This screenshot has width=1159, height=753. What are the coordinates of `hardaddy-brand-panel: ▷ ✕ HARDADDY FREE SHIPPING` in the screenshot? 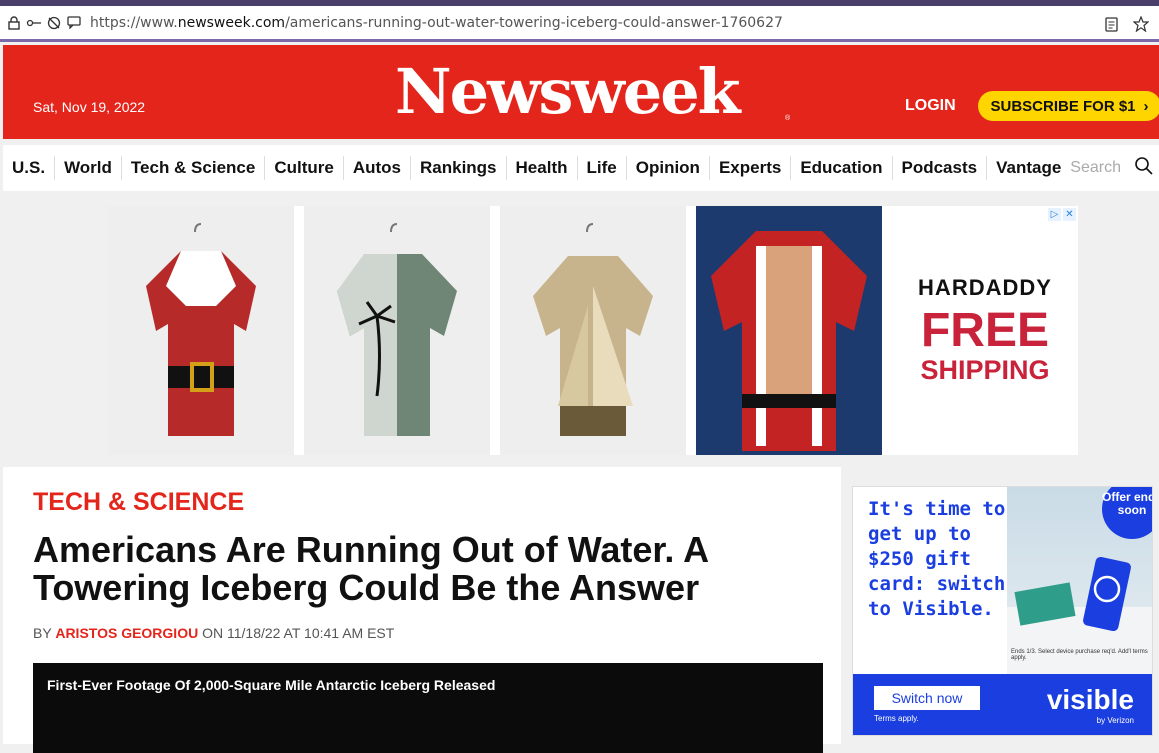 It's located at (985, 330).